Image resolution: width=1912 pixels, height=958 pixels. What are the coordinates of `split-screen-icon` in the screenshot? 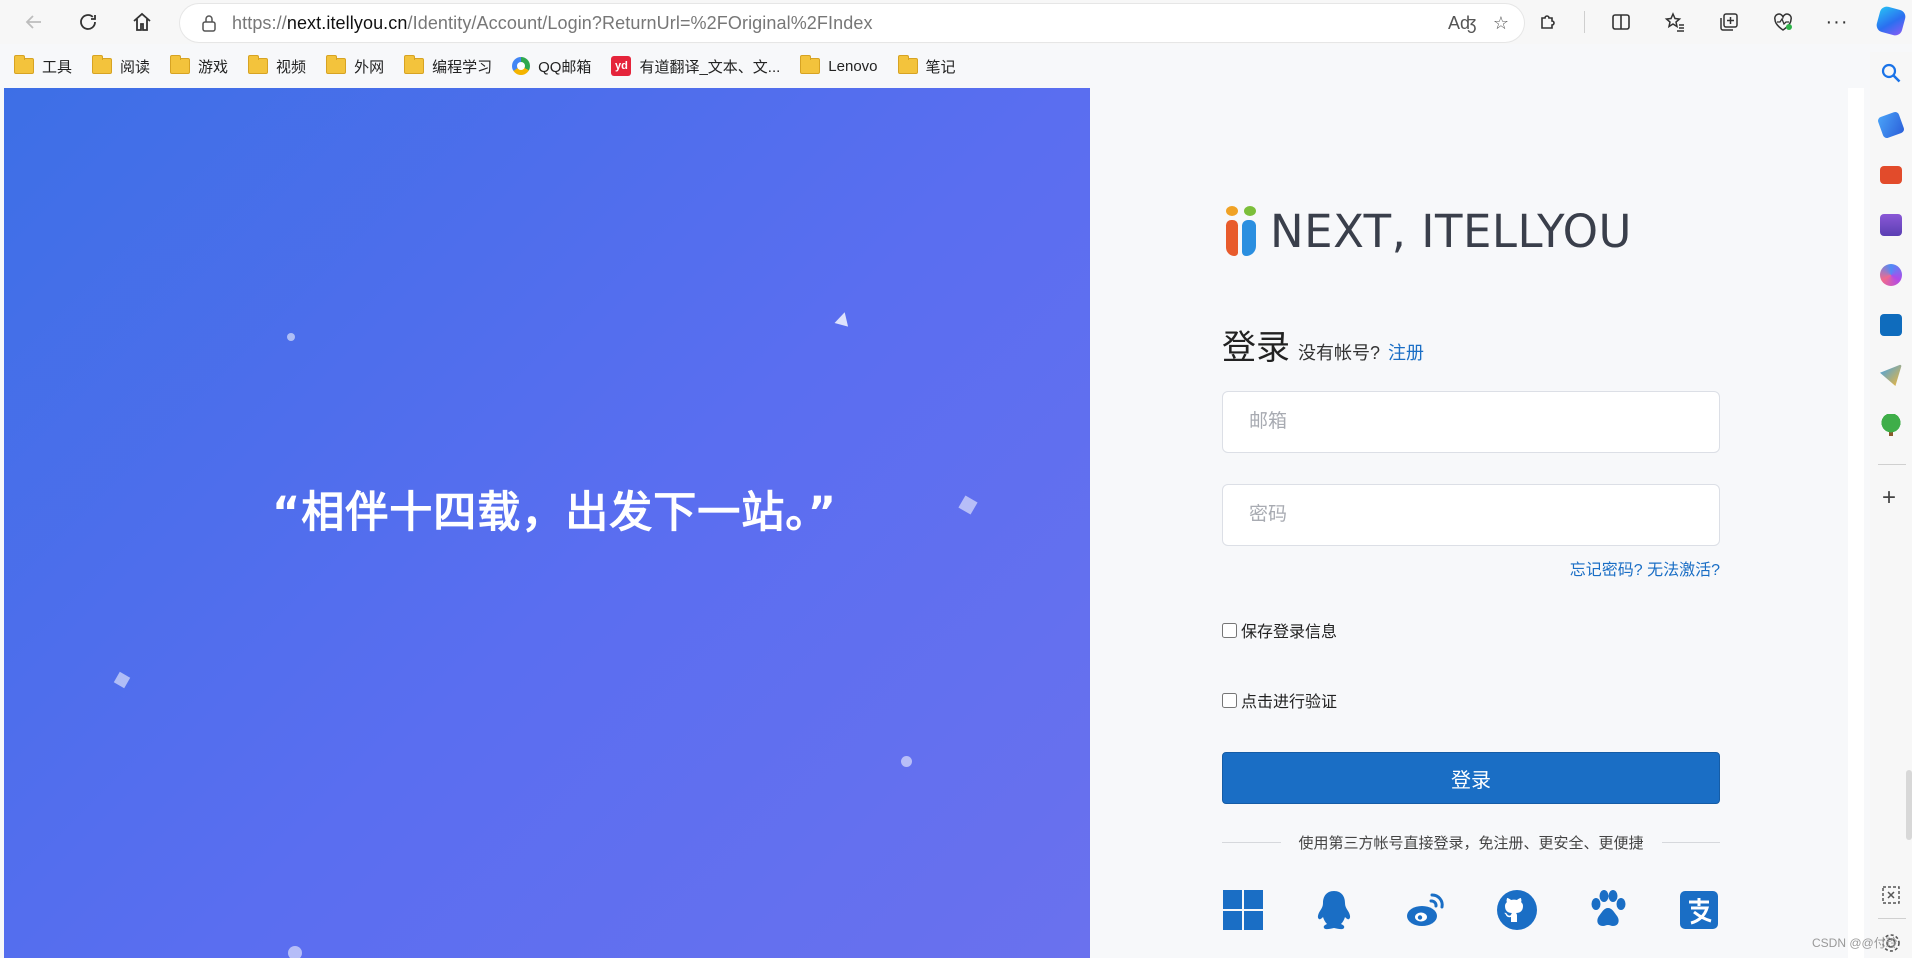 It's located at (1621, 22).